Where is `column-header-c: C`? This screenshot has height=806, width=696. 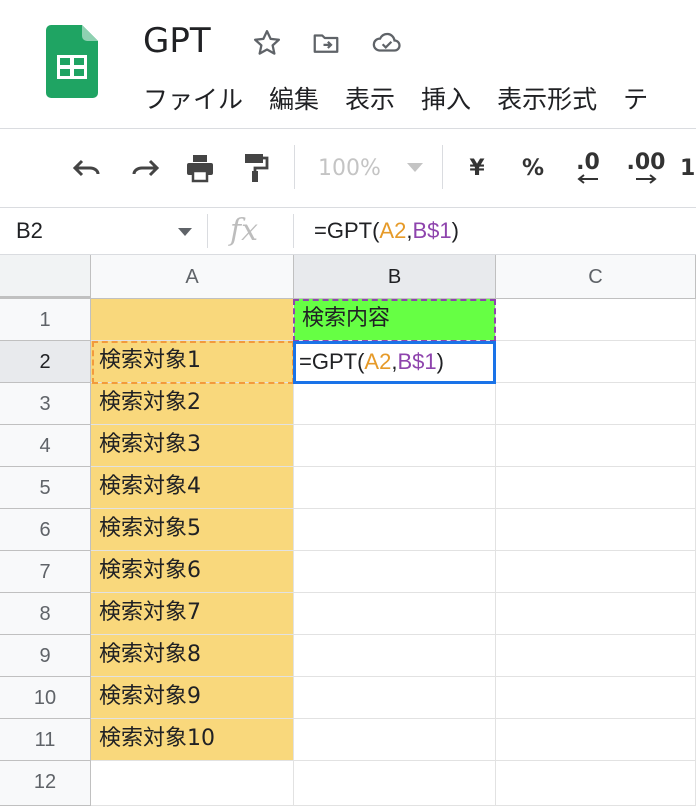 column-header-c: C is located at coordinates (596, 277).